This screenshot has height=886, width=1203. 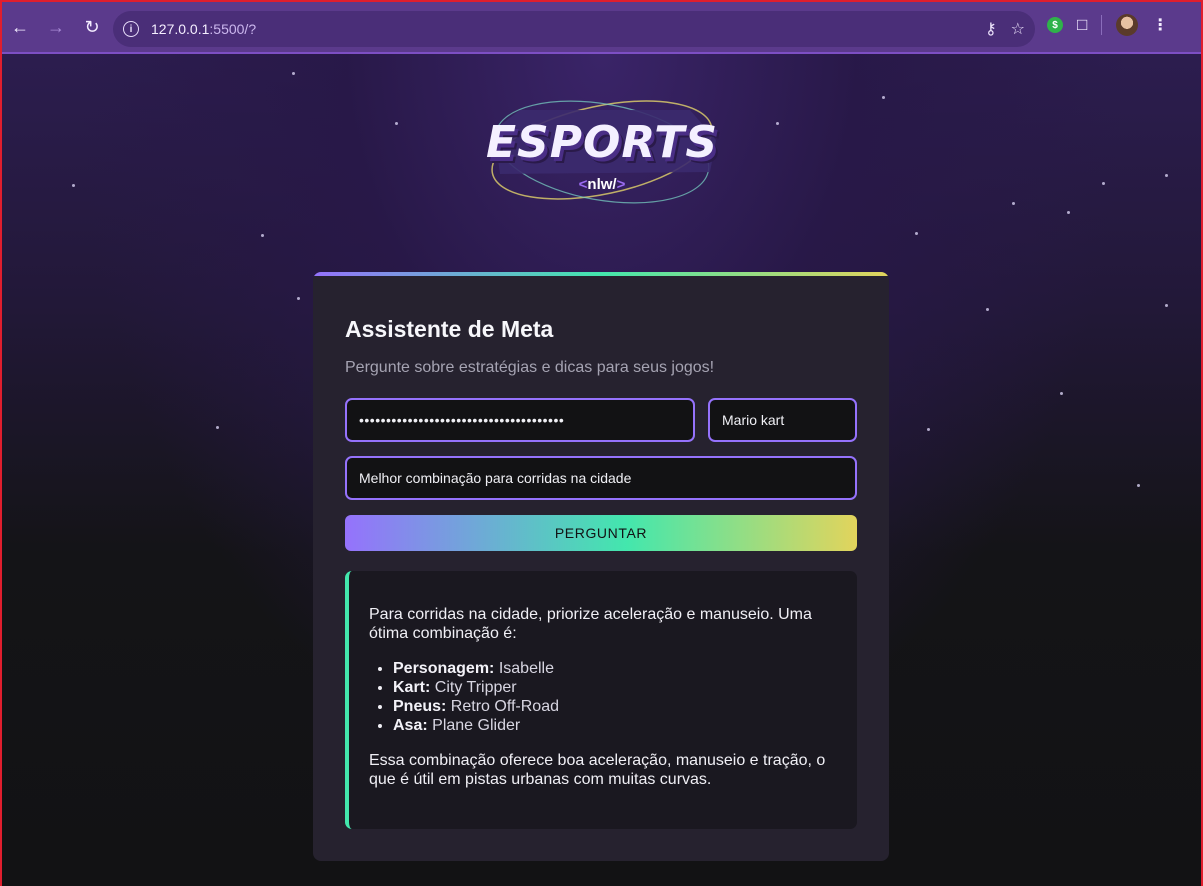 What do you see at coordinates (612, 668) in the screenshot?
I see `list-item: Personagem: Isabelle` at bounding box center [612, 668].